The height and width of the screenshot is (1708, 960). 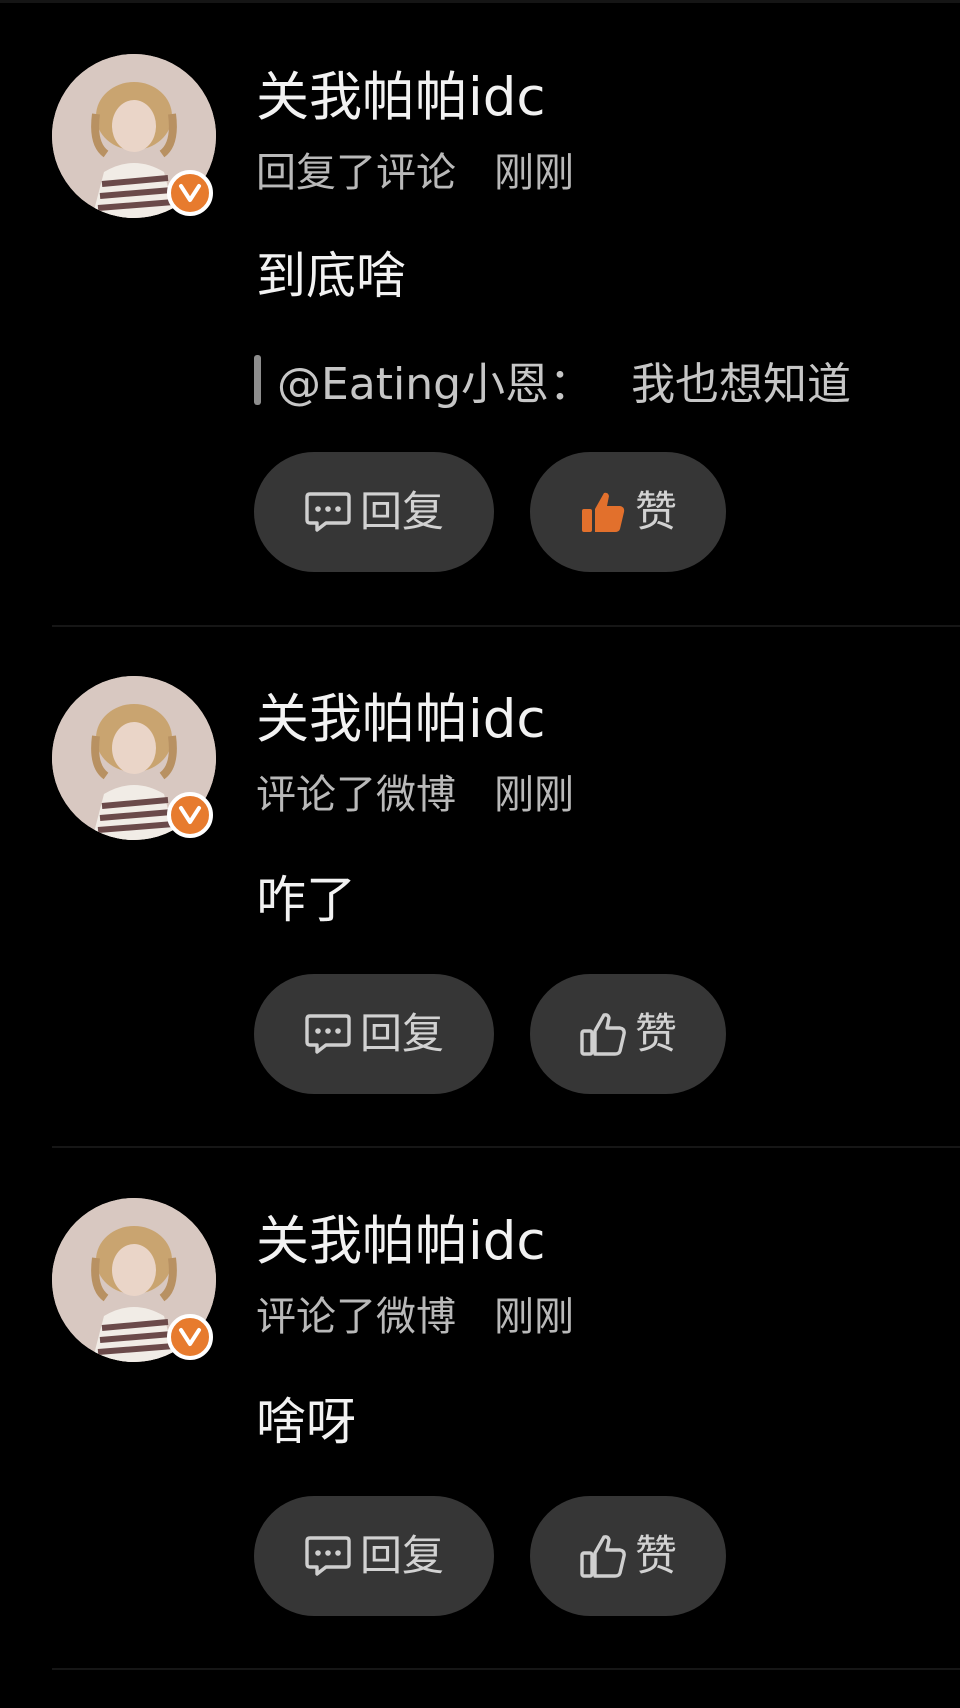 What do you see at coordinates (306, 1422) in the screenshot?
I see `comment-text: 啥呀` at bounding box center [306, 1422].